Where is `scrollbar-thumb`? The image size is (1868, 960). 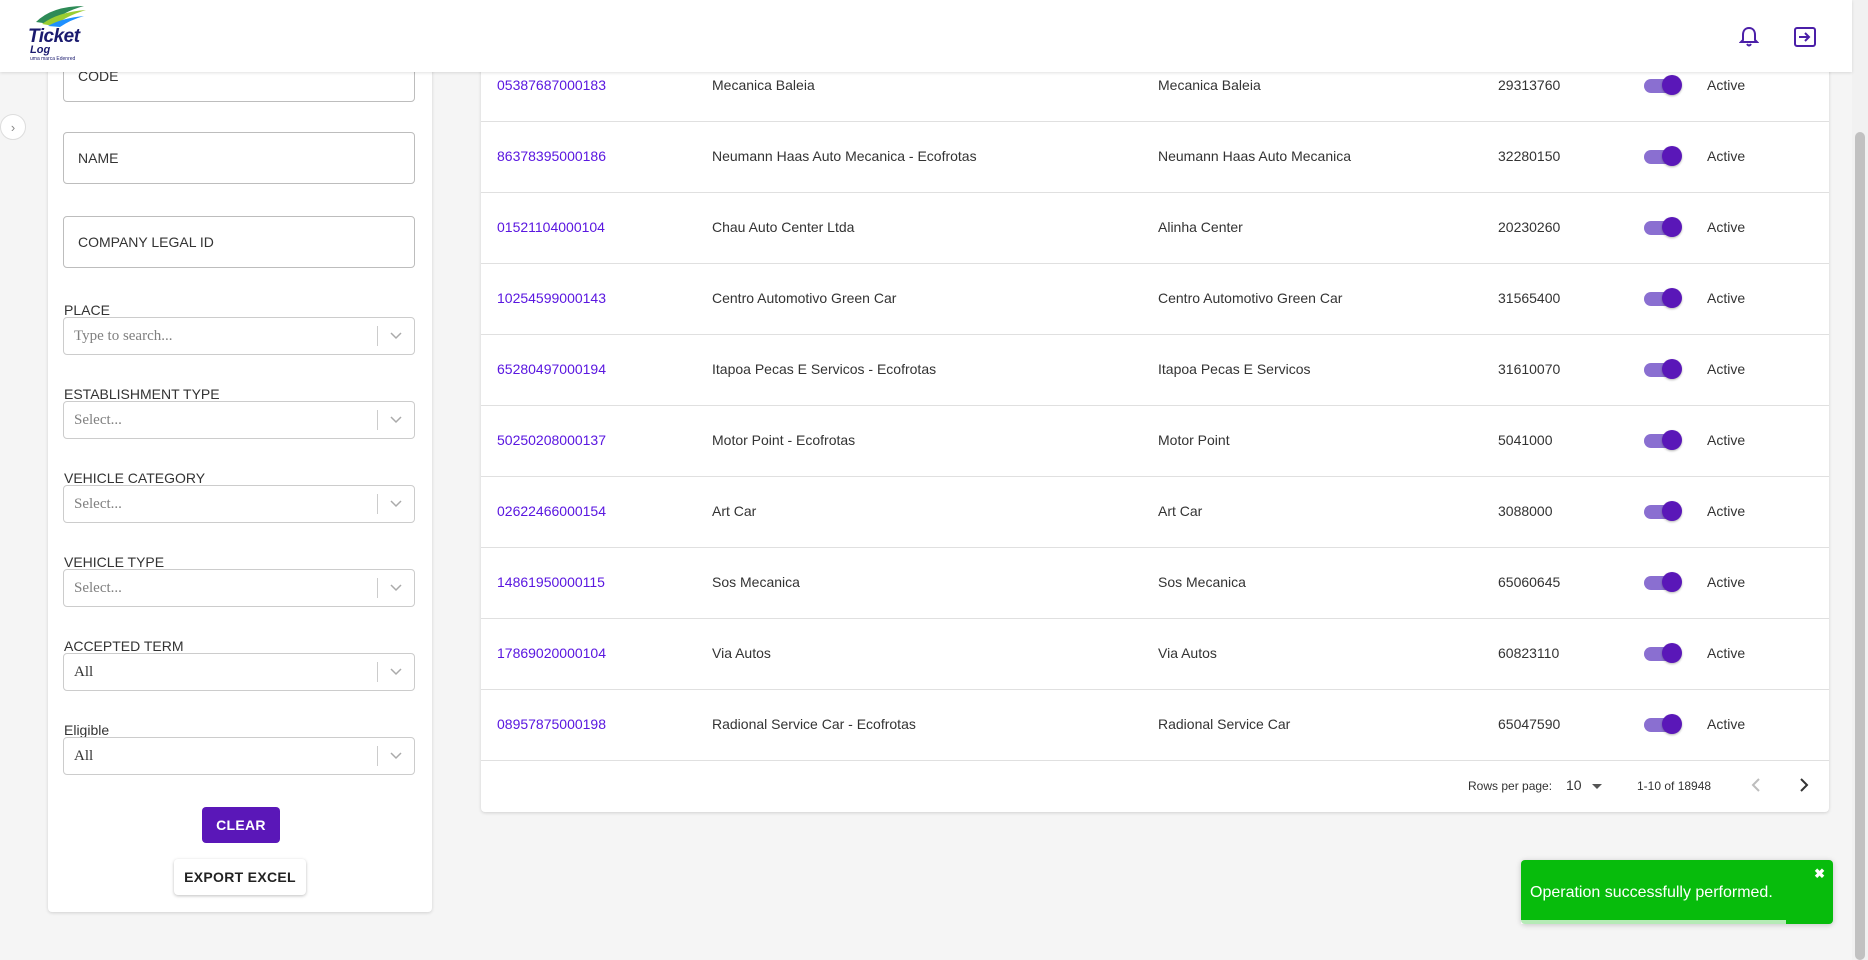
scrollbar-thumb is located at coordinates (1860, 546).